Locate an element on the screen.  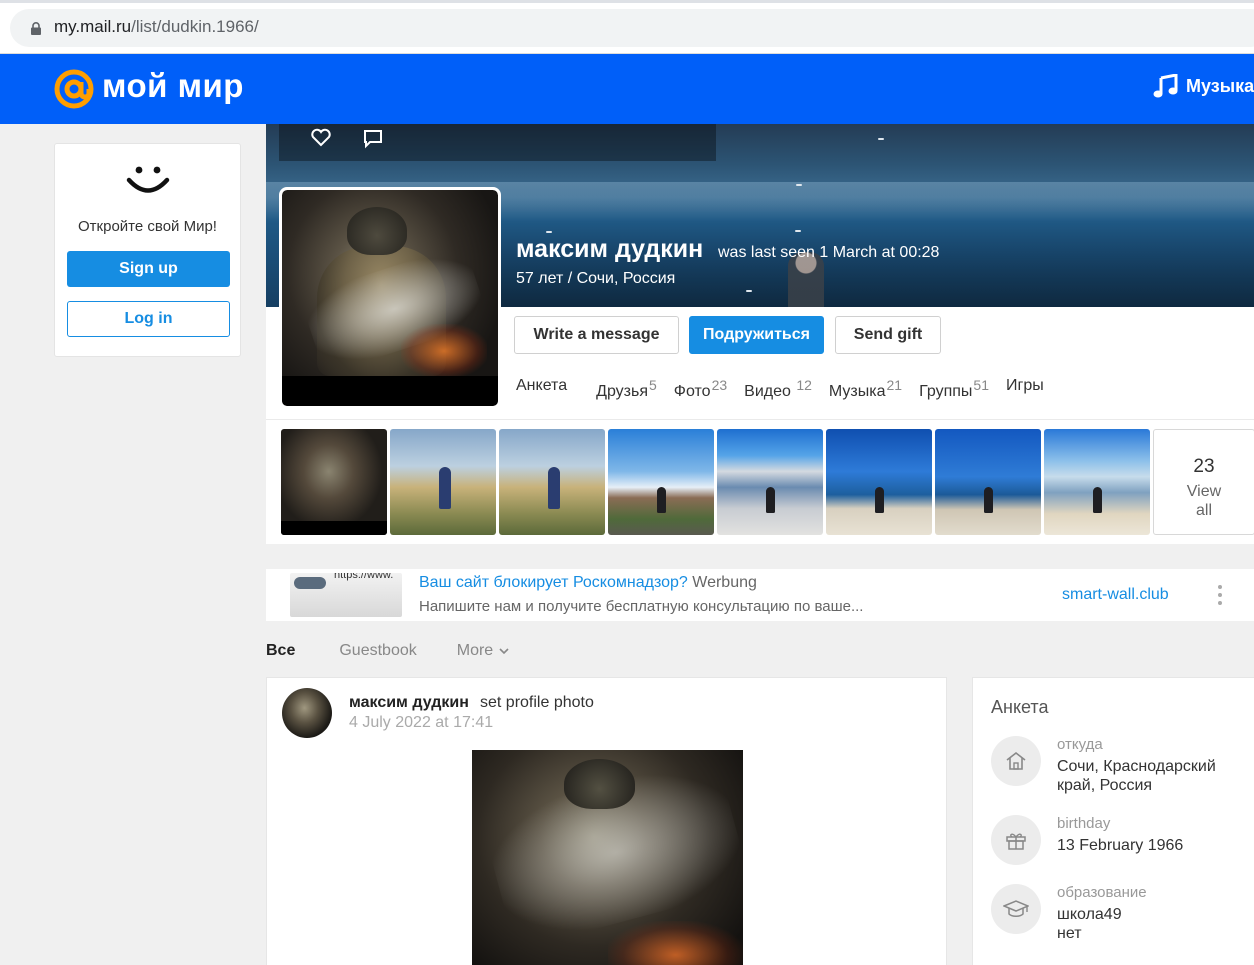
tab-groups: Группы51 is located at coordinates (954, 389).